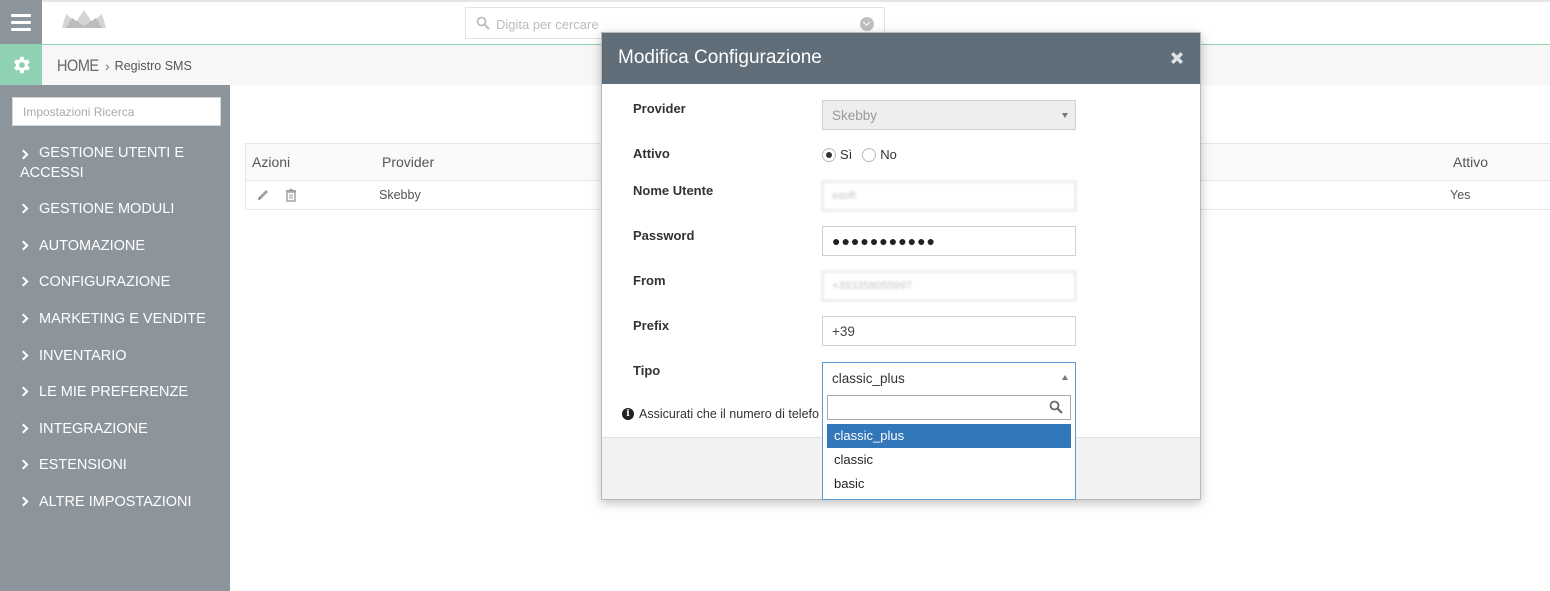 The width and height of the screenshot is (1550, 591). Describe the element at coordinates (729, 414) in the screenshot. I see `info-note-text: Assicurati che il numero di telefo` at that location.